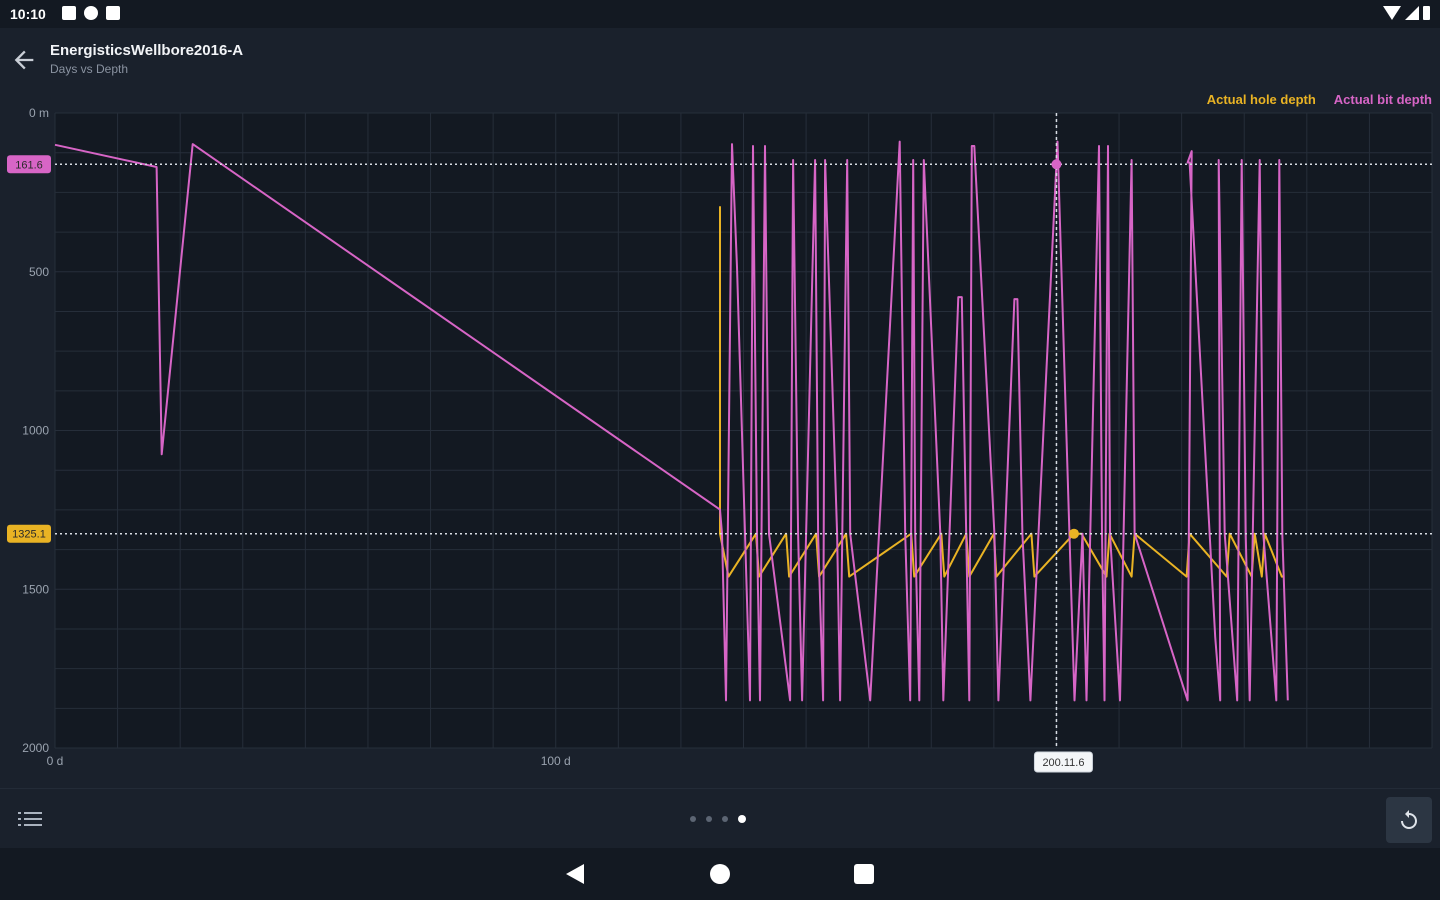 The height and width of the screenshot is (900, 1440). Describe the element at coordinates (720, 14) in the screenshot. I see `status-bar: 10:10` at that location.